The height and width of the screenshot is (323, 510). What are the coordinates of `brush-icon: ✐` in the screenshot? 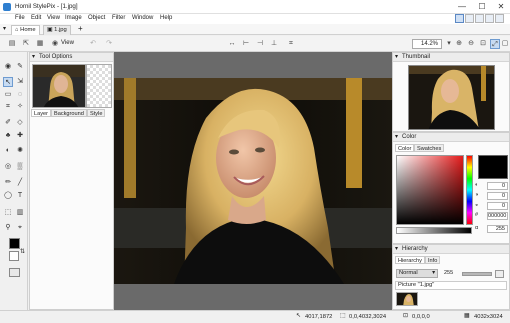 It's located at (8, 123).